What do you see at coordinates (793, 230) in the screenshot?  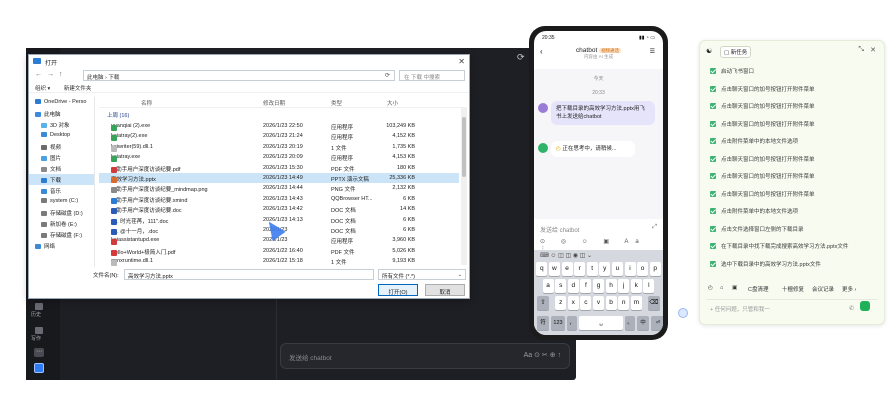 I see `task-item: 点击文件选择窗口左侧的下载目录` at bounding box center [793, 230].